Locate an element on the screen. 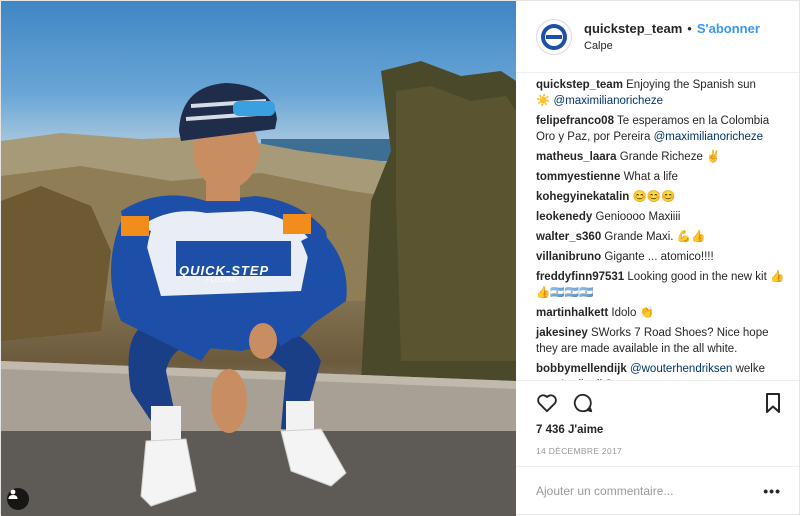 The width and height of the screenshot is (800, 516). comment-text: Grande Maxi. is located at coordinates (639, 237).